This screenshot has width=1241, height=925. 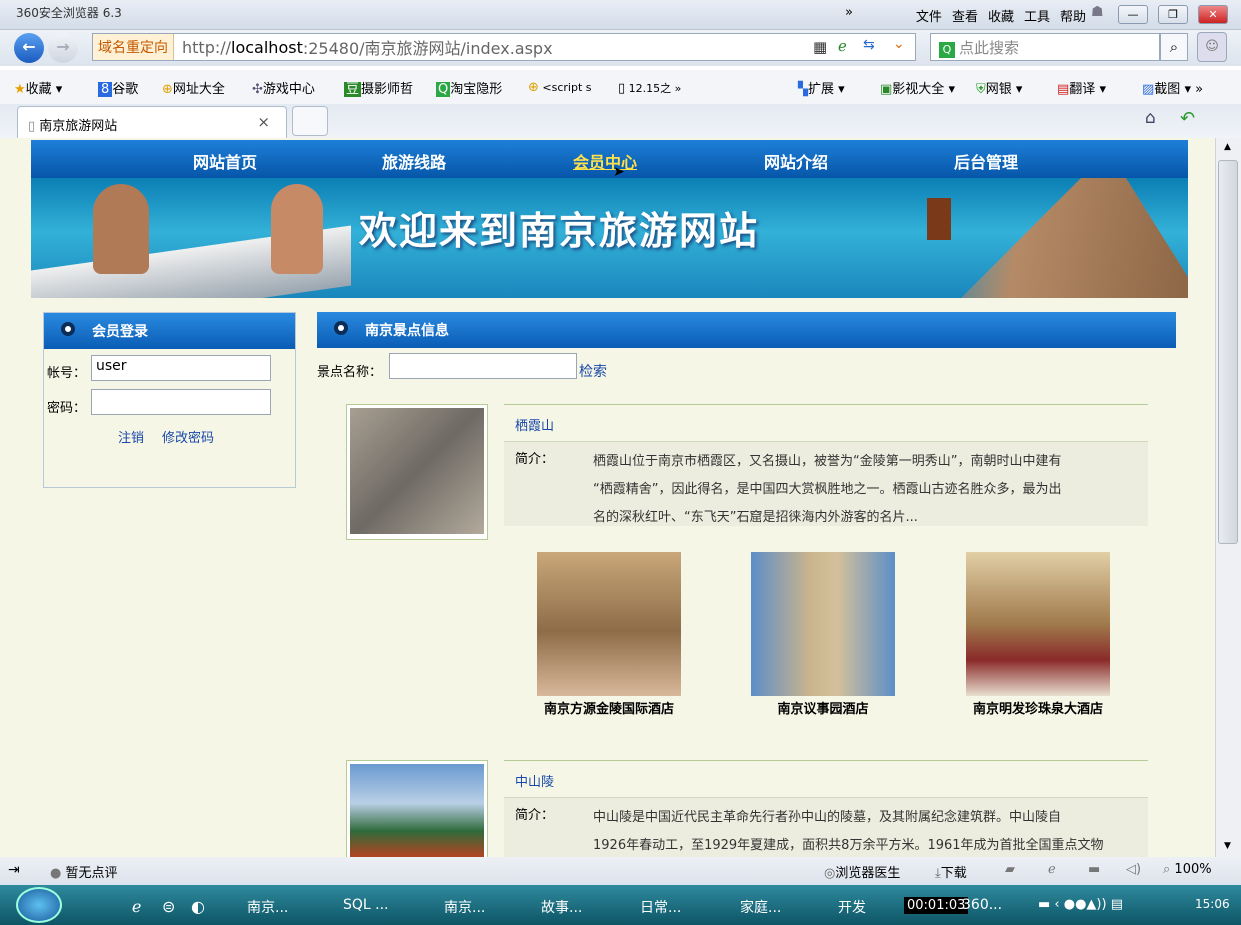 I want to click on ext-bank-label: 网银, so click(x=998, y=89).